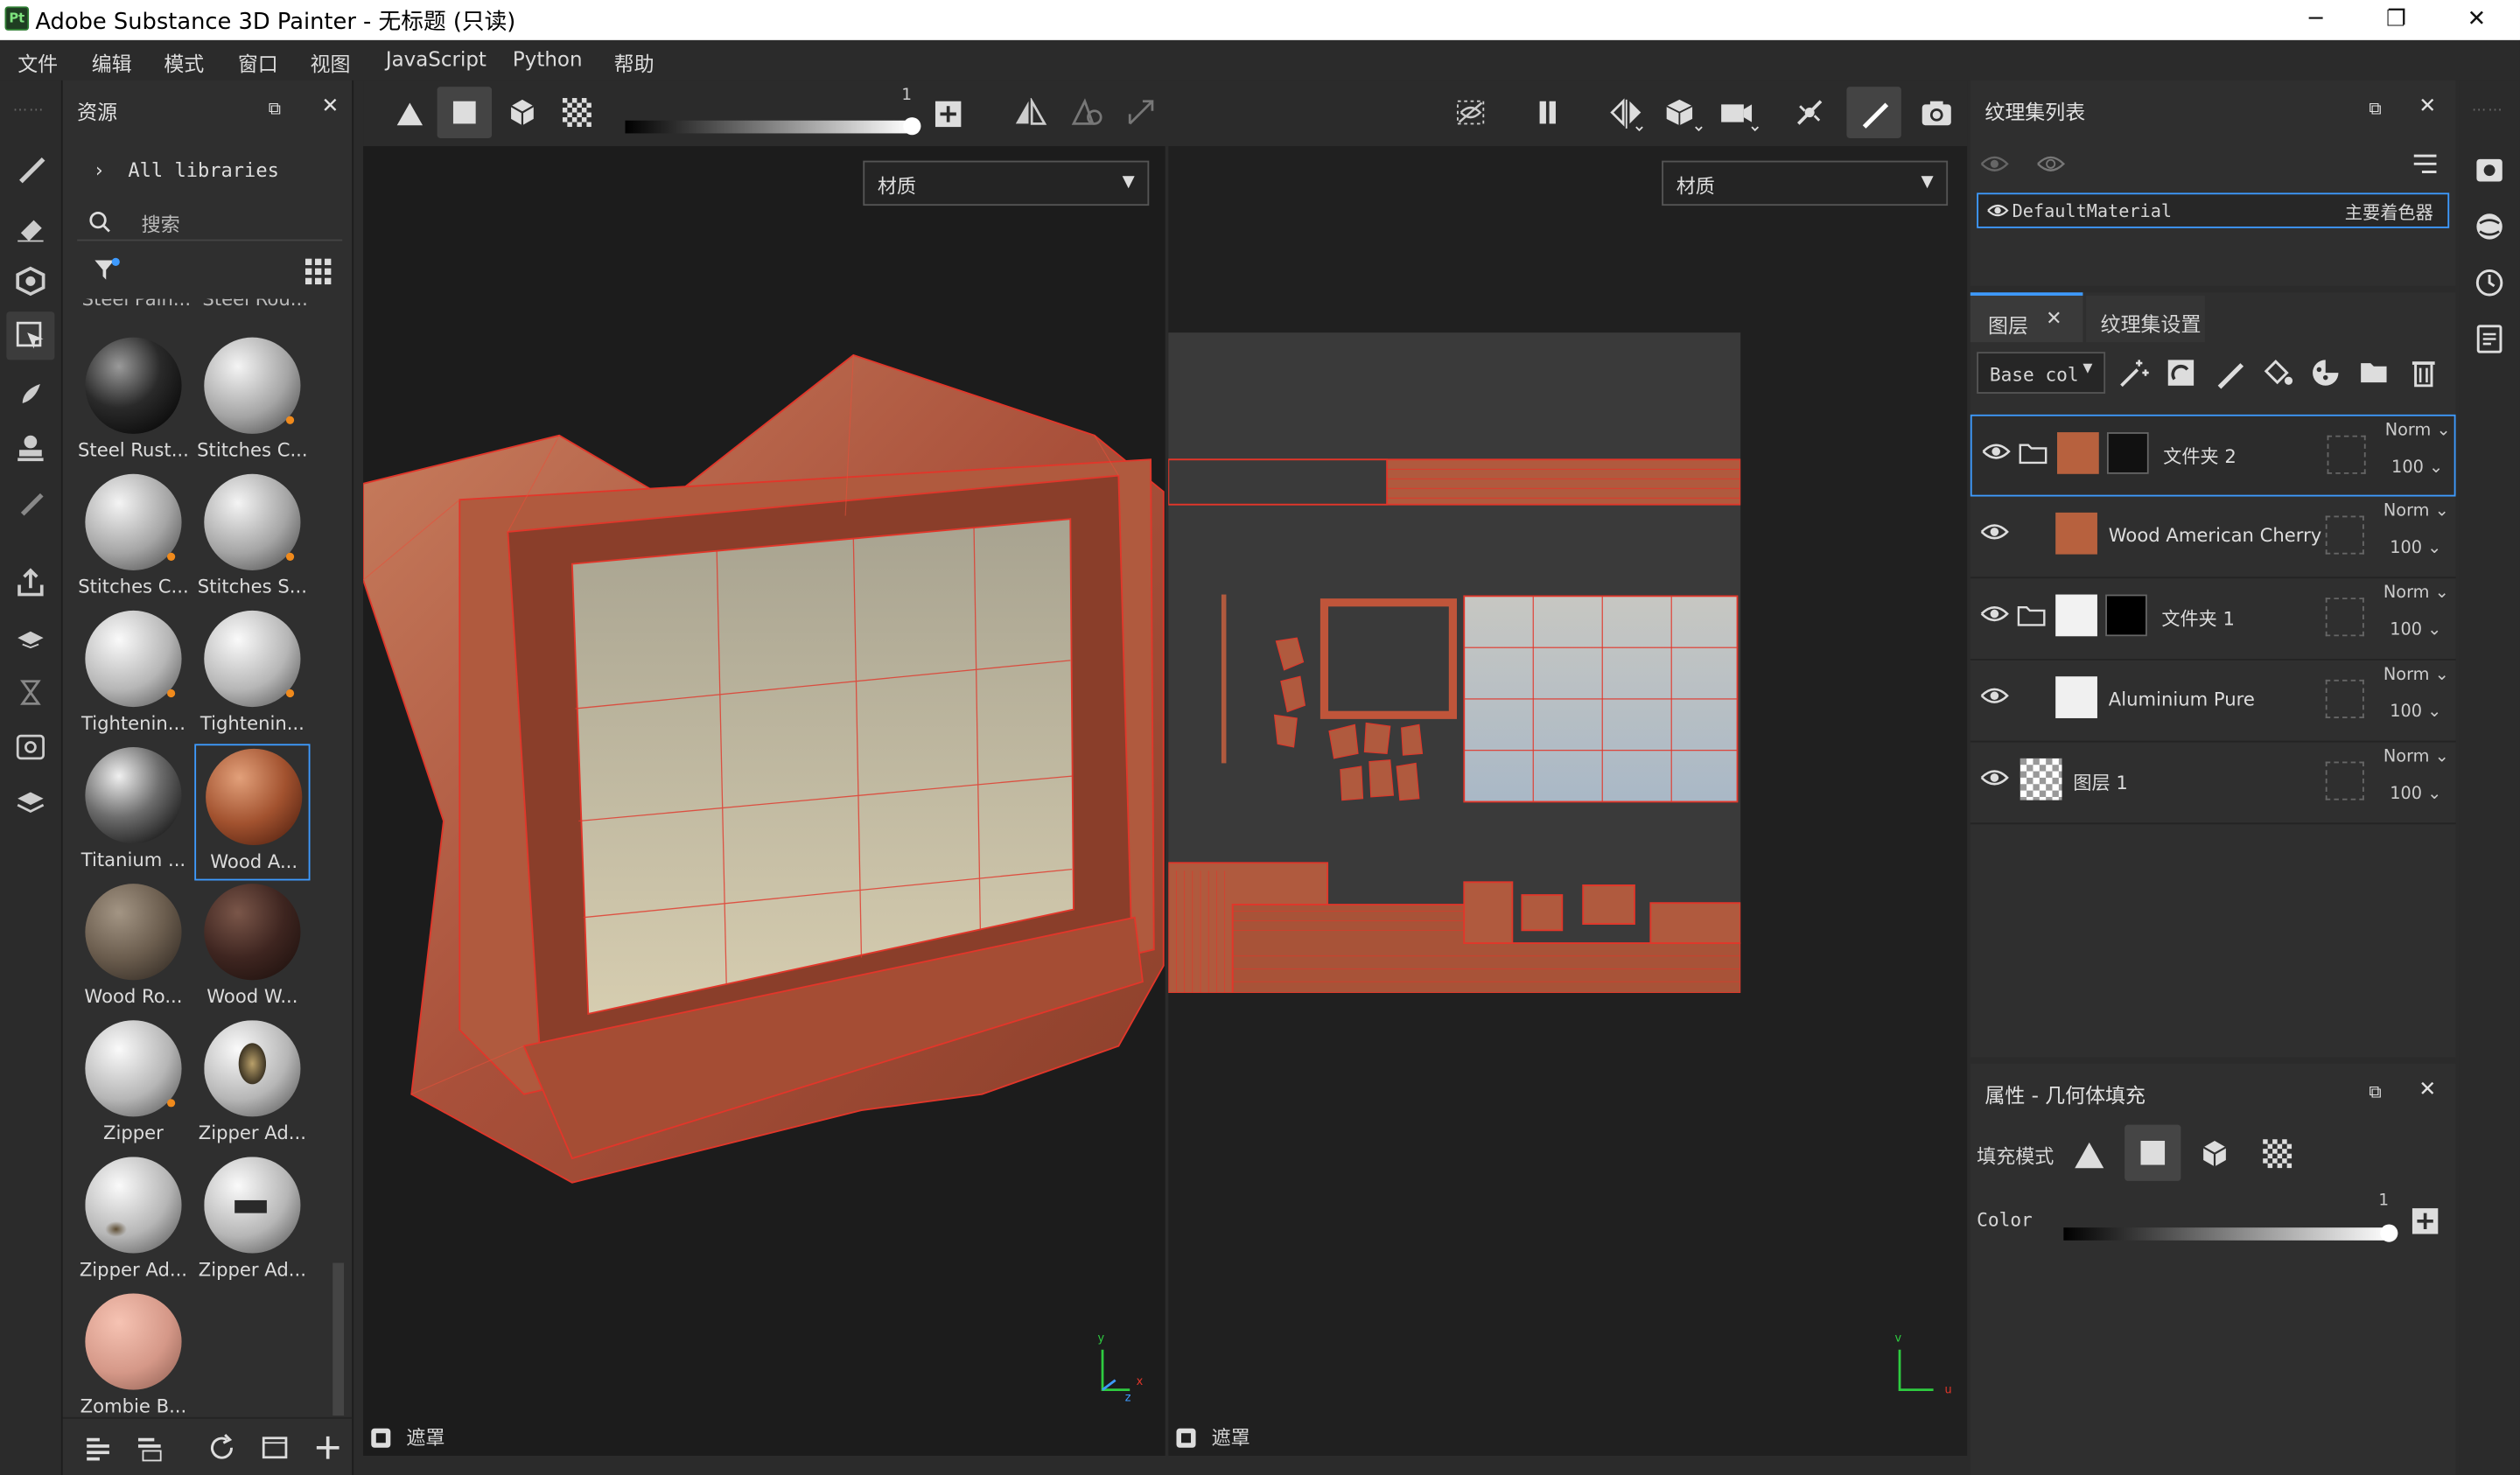 The image size is (2520, 1475). Describe the element at coordinates (2490, 170) in the screenshot. I see `texture-set-settings-icon` at that location.